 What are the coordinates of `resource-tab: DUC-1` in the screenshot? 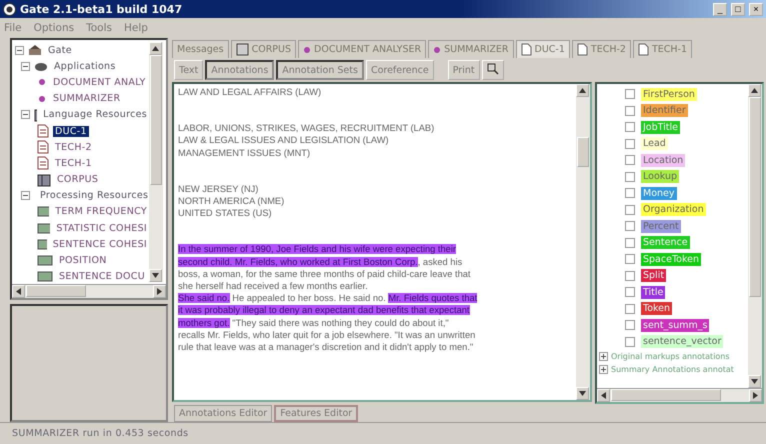 It's located at (543, 49).